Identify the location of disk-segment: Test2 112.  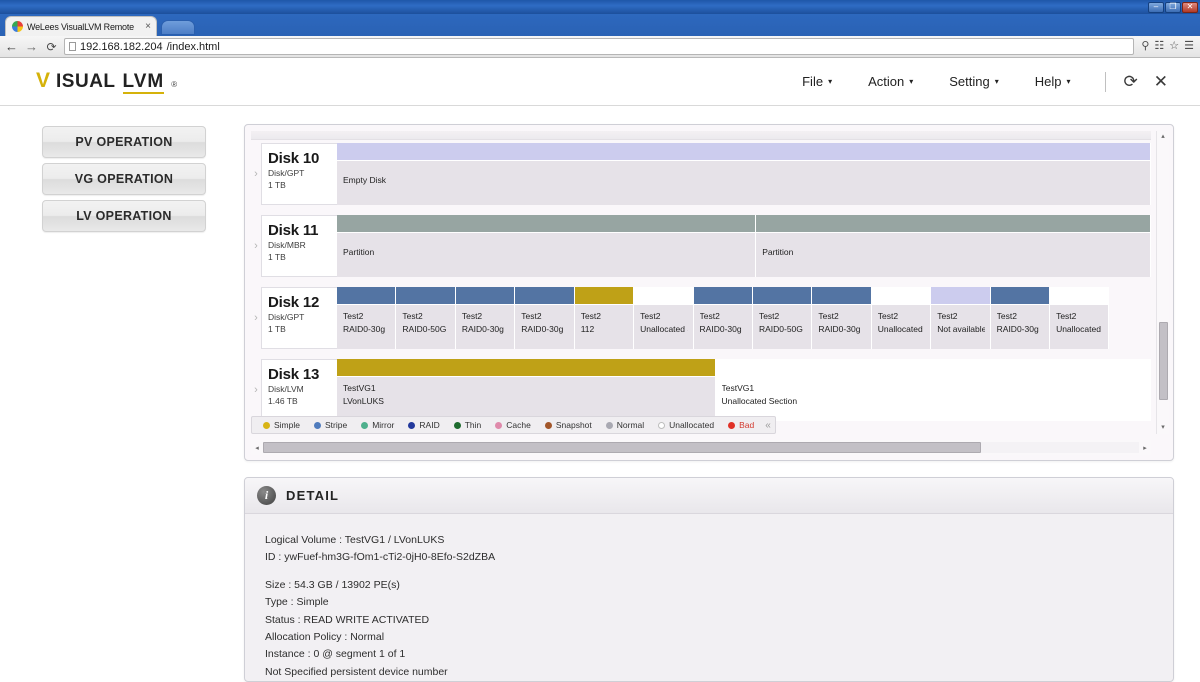
(604, 318).